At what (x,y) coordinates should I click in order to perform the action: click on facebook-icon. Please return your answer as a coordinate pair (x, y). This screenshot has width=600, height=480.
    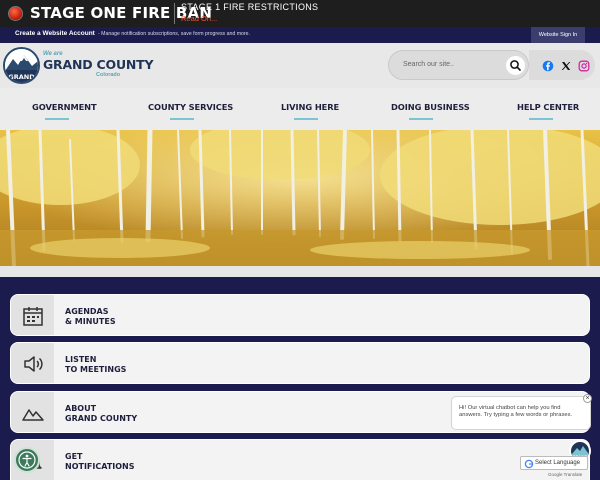
    Looking at the image, I should click on (548, 65).